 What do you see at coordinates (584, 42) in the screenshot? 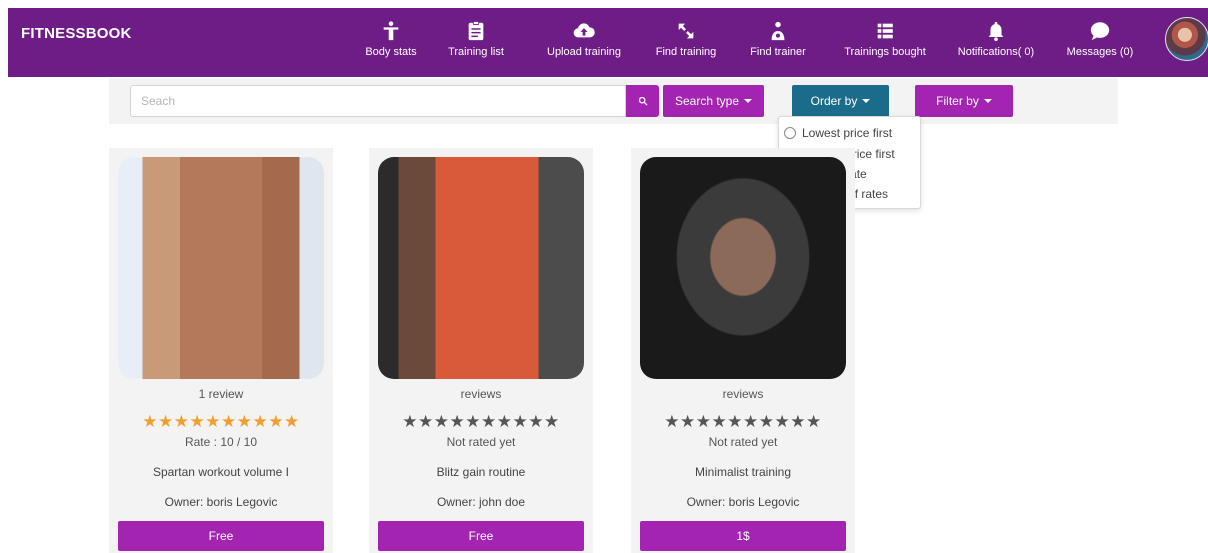
I see `nav-upload-training: Upload training` at bounding box center [584, 42].